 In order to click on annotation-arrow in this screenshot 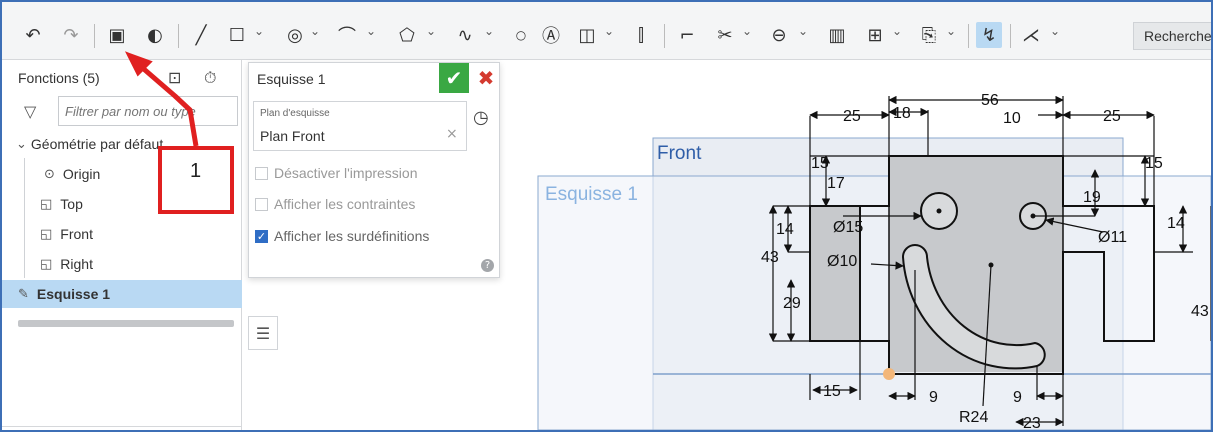, I will do `click(161, 99)`.